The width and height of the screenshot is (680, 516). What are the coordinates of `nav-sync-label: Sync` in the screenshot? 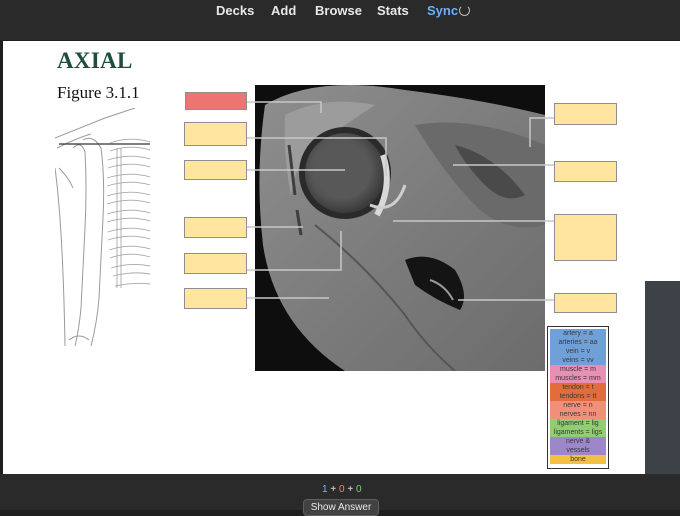 It's located at (443, 10).